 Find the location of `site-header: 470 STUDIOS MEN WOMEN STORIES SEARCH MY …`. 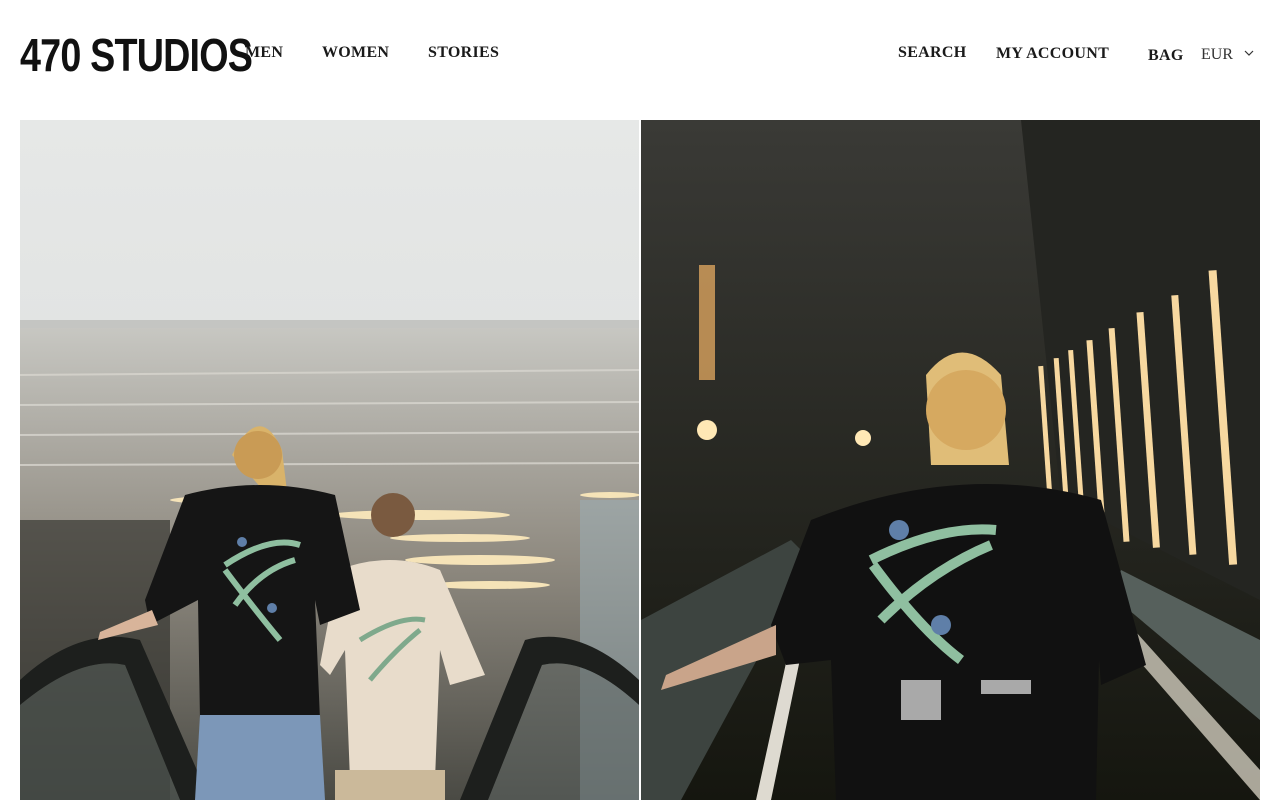

site-header: 470 STUDIOS MEN WOMEN STORIES SEARCH MY … is located at coordinates (640, 55).